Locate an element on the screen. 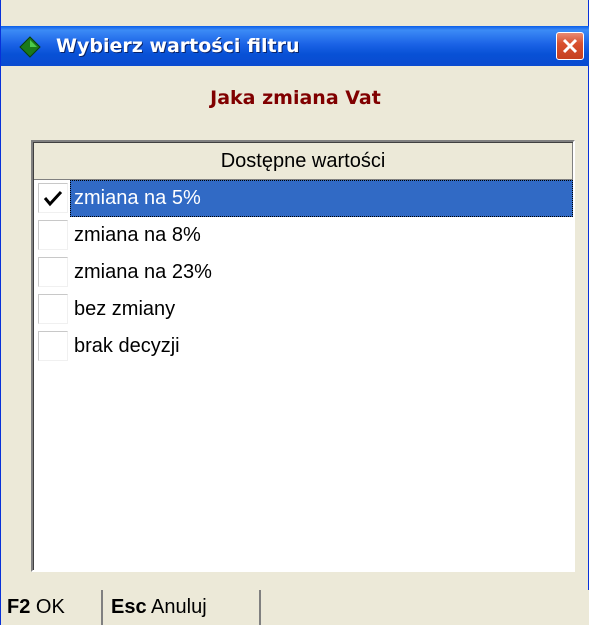 The image size is (589, 625). cancel-shortcut-button: Esc Anuluj is located at coordinates (183, 607).